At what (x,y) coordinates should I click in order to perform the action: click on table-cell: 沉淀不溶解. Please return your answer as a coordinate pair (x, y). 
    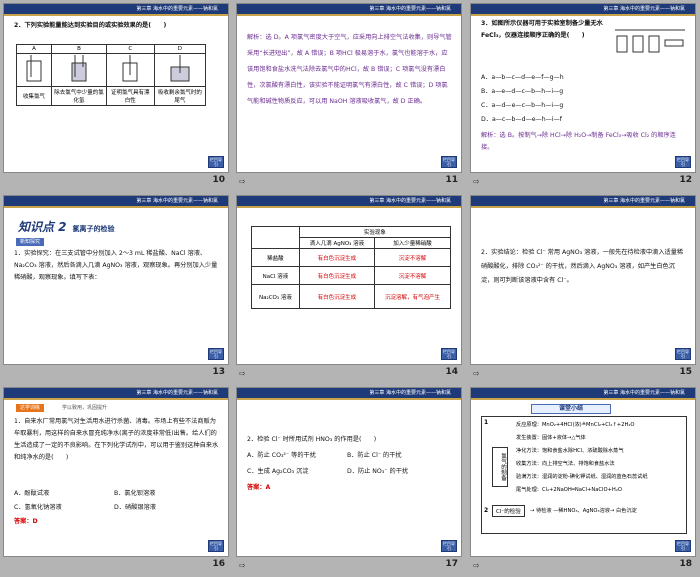
    Looking at the image, I should click on (412, 257).